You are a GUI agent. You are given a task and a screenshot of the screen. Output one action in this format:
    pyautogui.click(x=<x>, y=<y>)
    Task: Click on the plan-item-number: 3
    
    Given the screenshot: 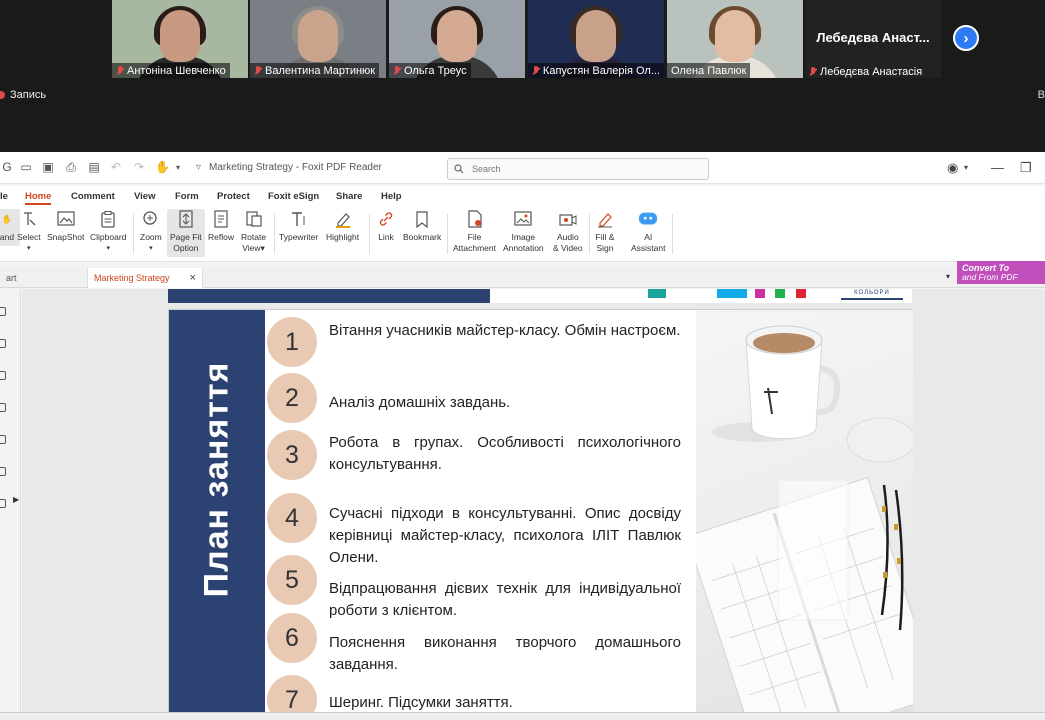 What is the action you would take?
    pyautogui.click(x=292, y=455)
    